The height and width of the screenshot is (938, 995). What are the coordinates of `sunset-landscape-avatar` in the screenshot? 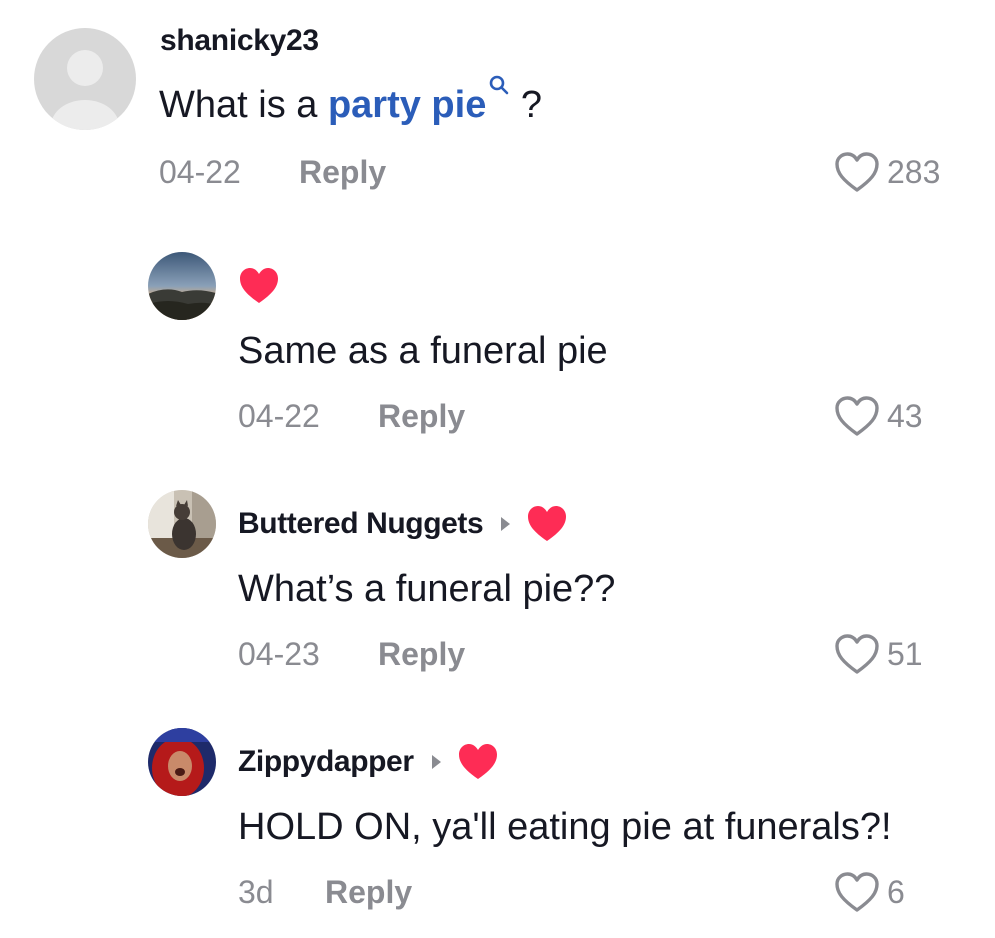 It's located at (182, 286).